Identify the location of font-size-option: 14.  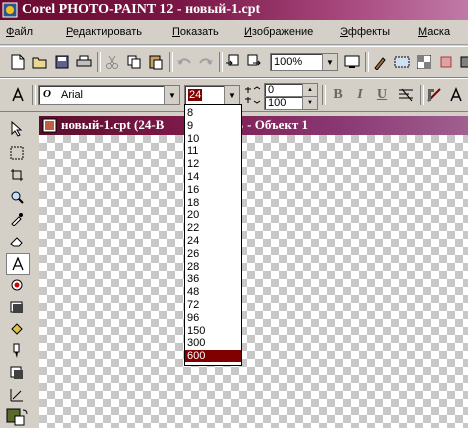
(213, 177).